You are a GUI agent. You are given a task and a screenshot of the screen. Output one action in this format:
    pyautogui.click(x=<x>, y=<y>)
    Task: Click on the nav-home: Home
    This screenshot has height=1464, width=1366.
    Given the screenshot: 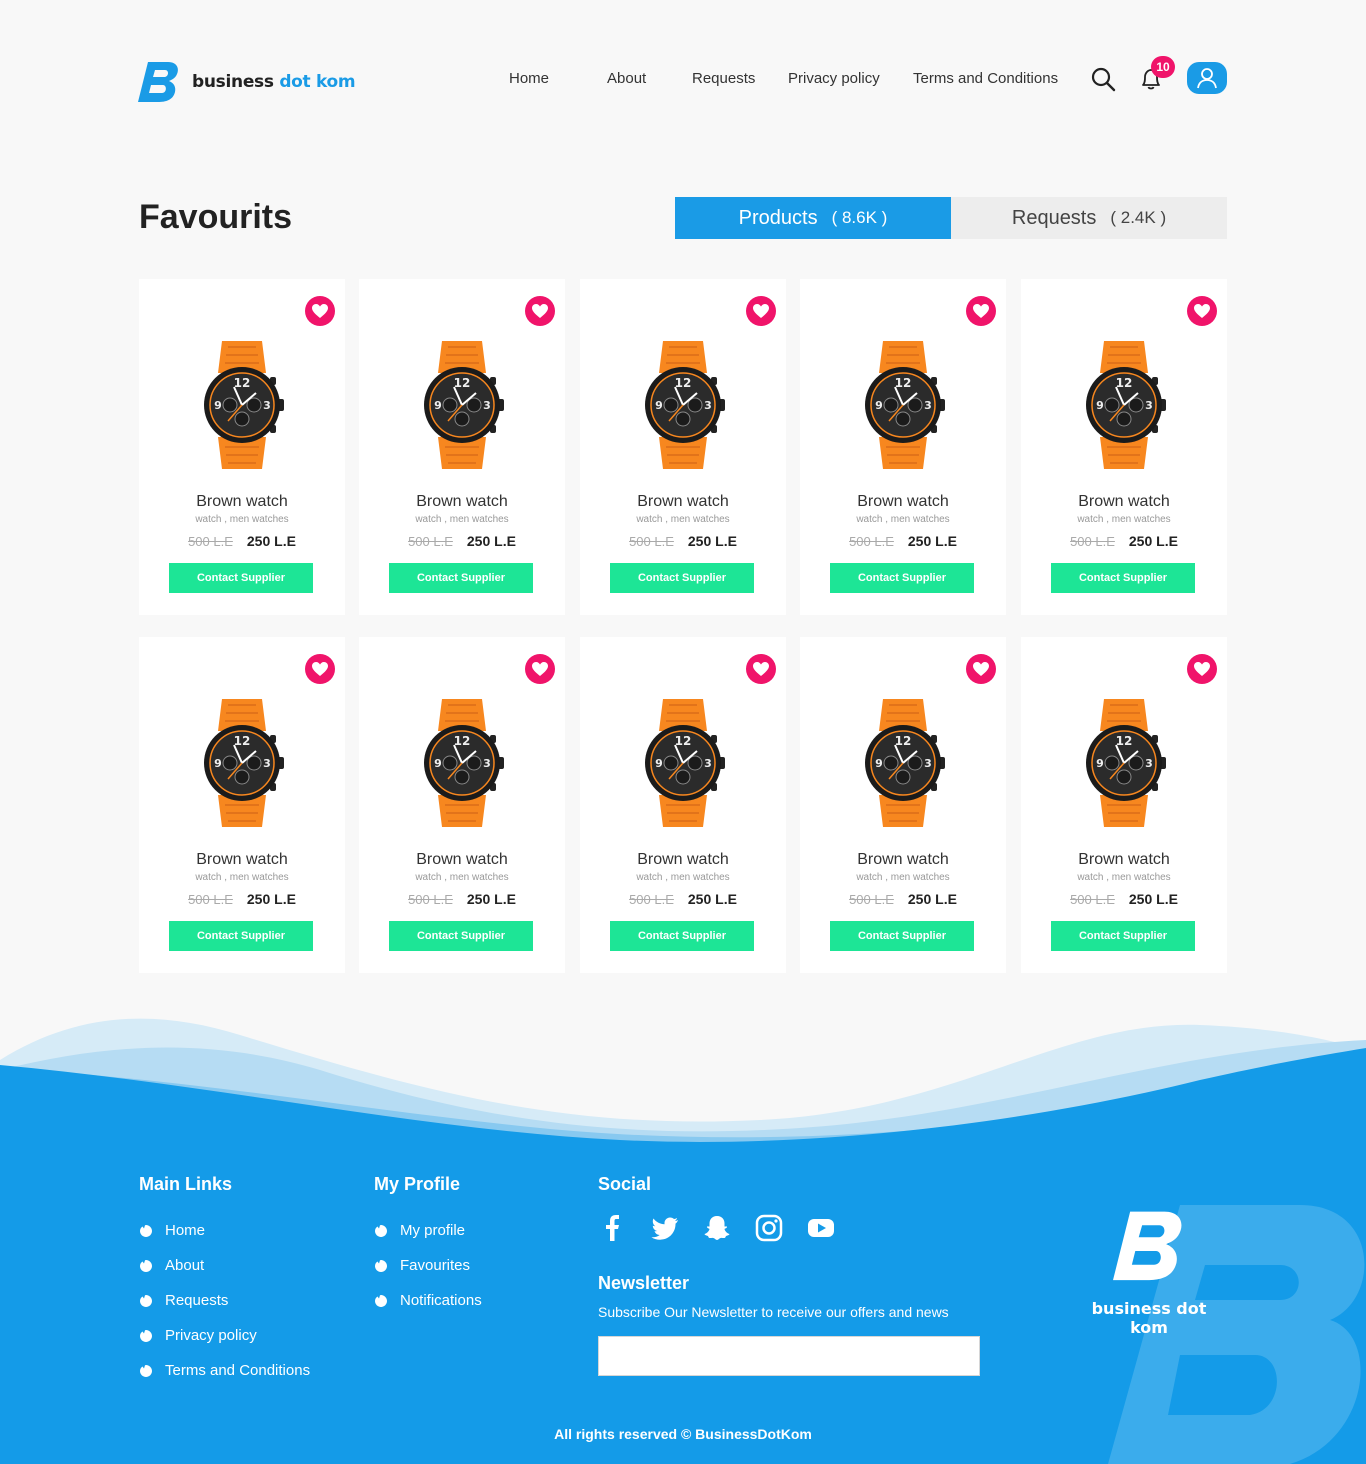 What is the action you would take?
    pyautogui.click(x=529, y=78)
    